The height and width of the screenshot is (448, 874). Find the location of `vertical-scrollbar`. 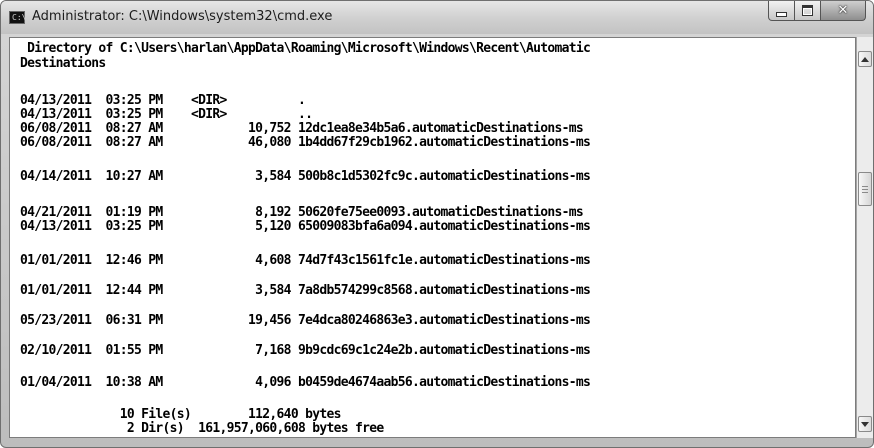

vertical-scrollbar is located at coordinates (864, 237).